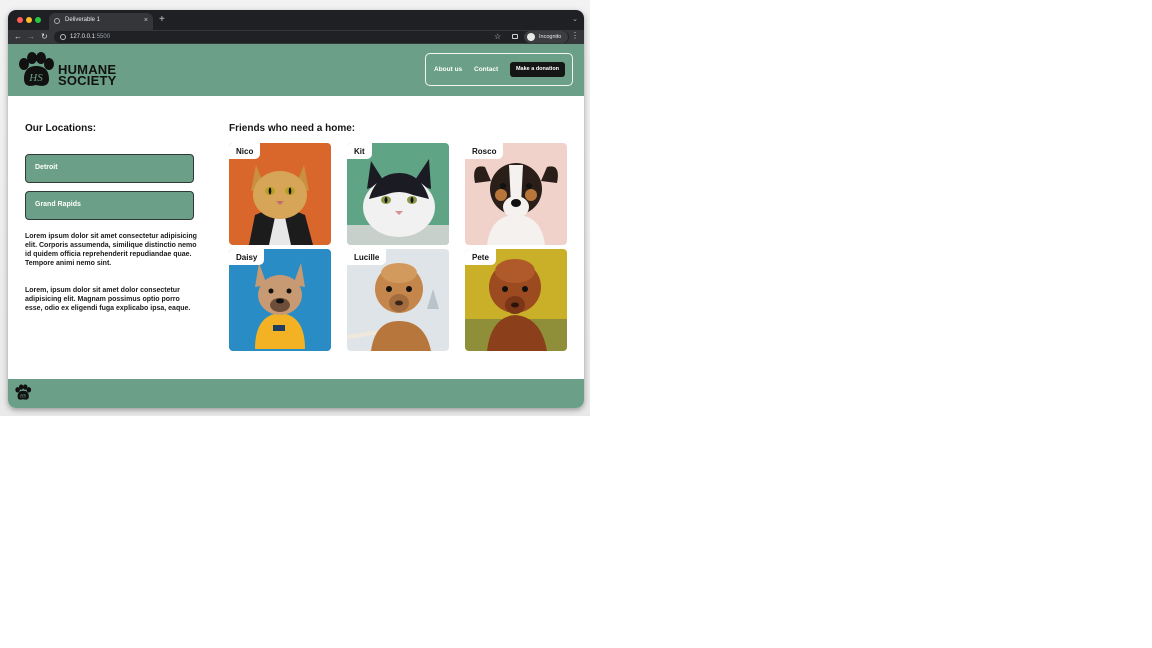 The width and height of the screenshot is (1152, 648). Describe the element at coordinates (83, 20) in the screenshot. I see `tab-title: Deliverable 1` at that location.